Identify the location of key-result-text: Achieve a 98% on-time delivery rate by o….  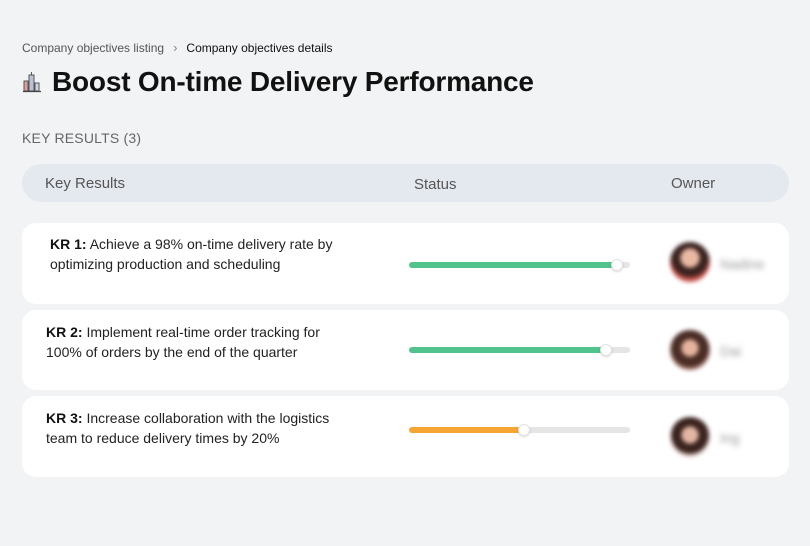
(191, 254).